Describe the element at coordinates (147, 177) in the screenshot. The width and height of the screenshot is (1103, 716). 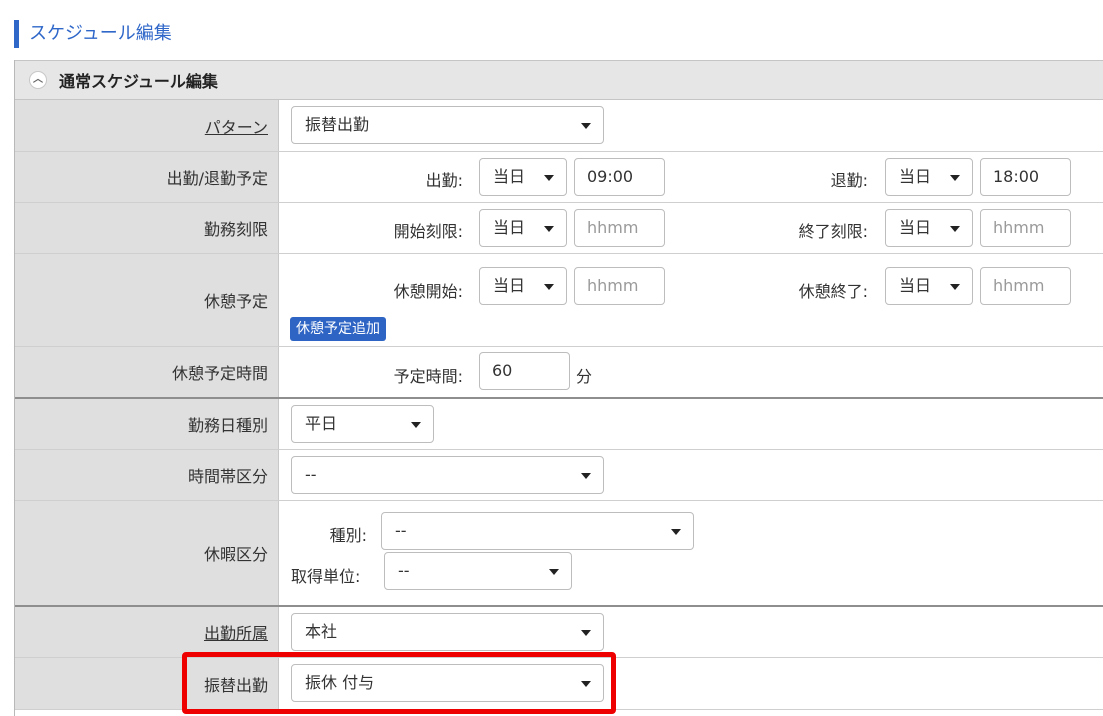
I see `work-schedule-label: 出勤/退勤予定` at that location.